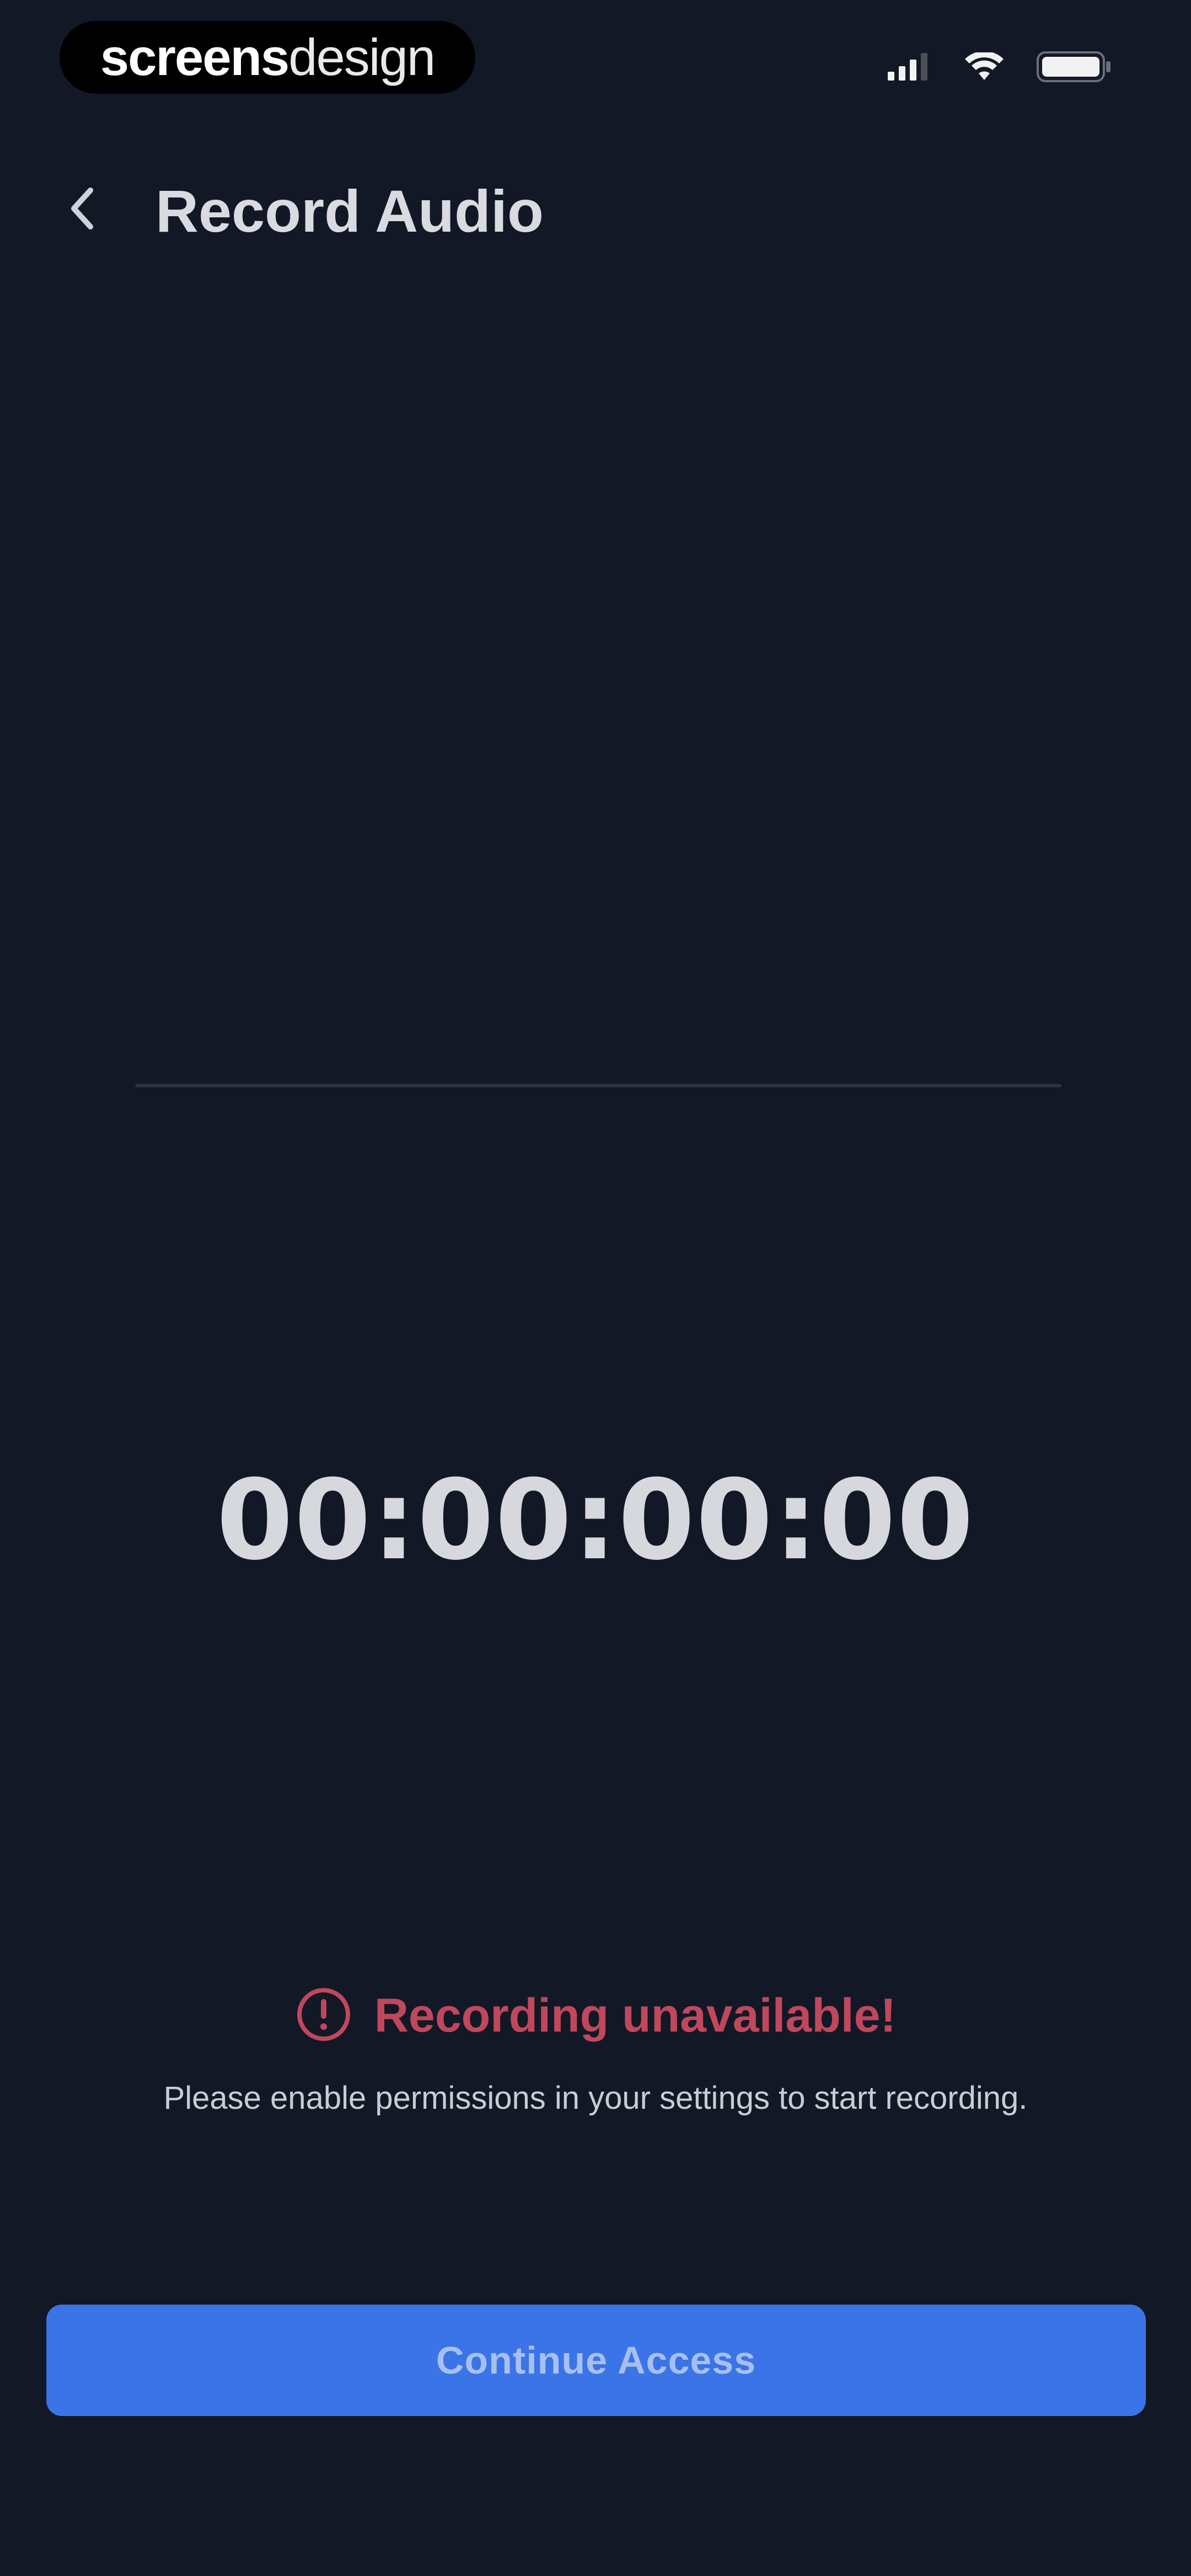 This screenshot has height=2576, width=1191. Describe the element at coordinates (595, 60) in the screenshot. I see `status-bar: screens design` at that location.